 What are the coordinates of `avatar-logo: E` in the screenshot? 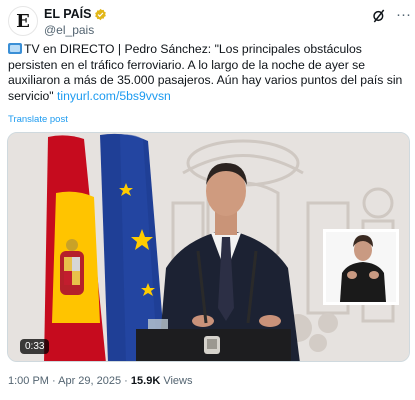 It's located at (23, 21).